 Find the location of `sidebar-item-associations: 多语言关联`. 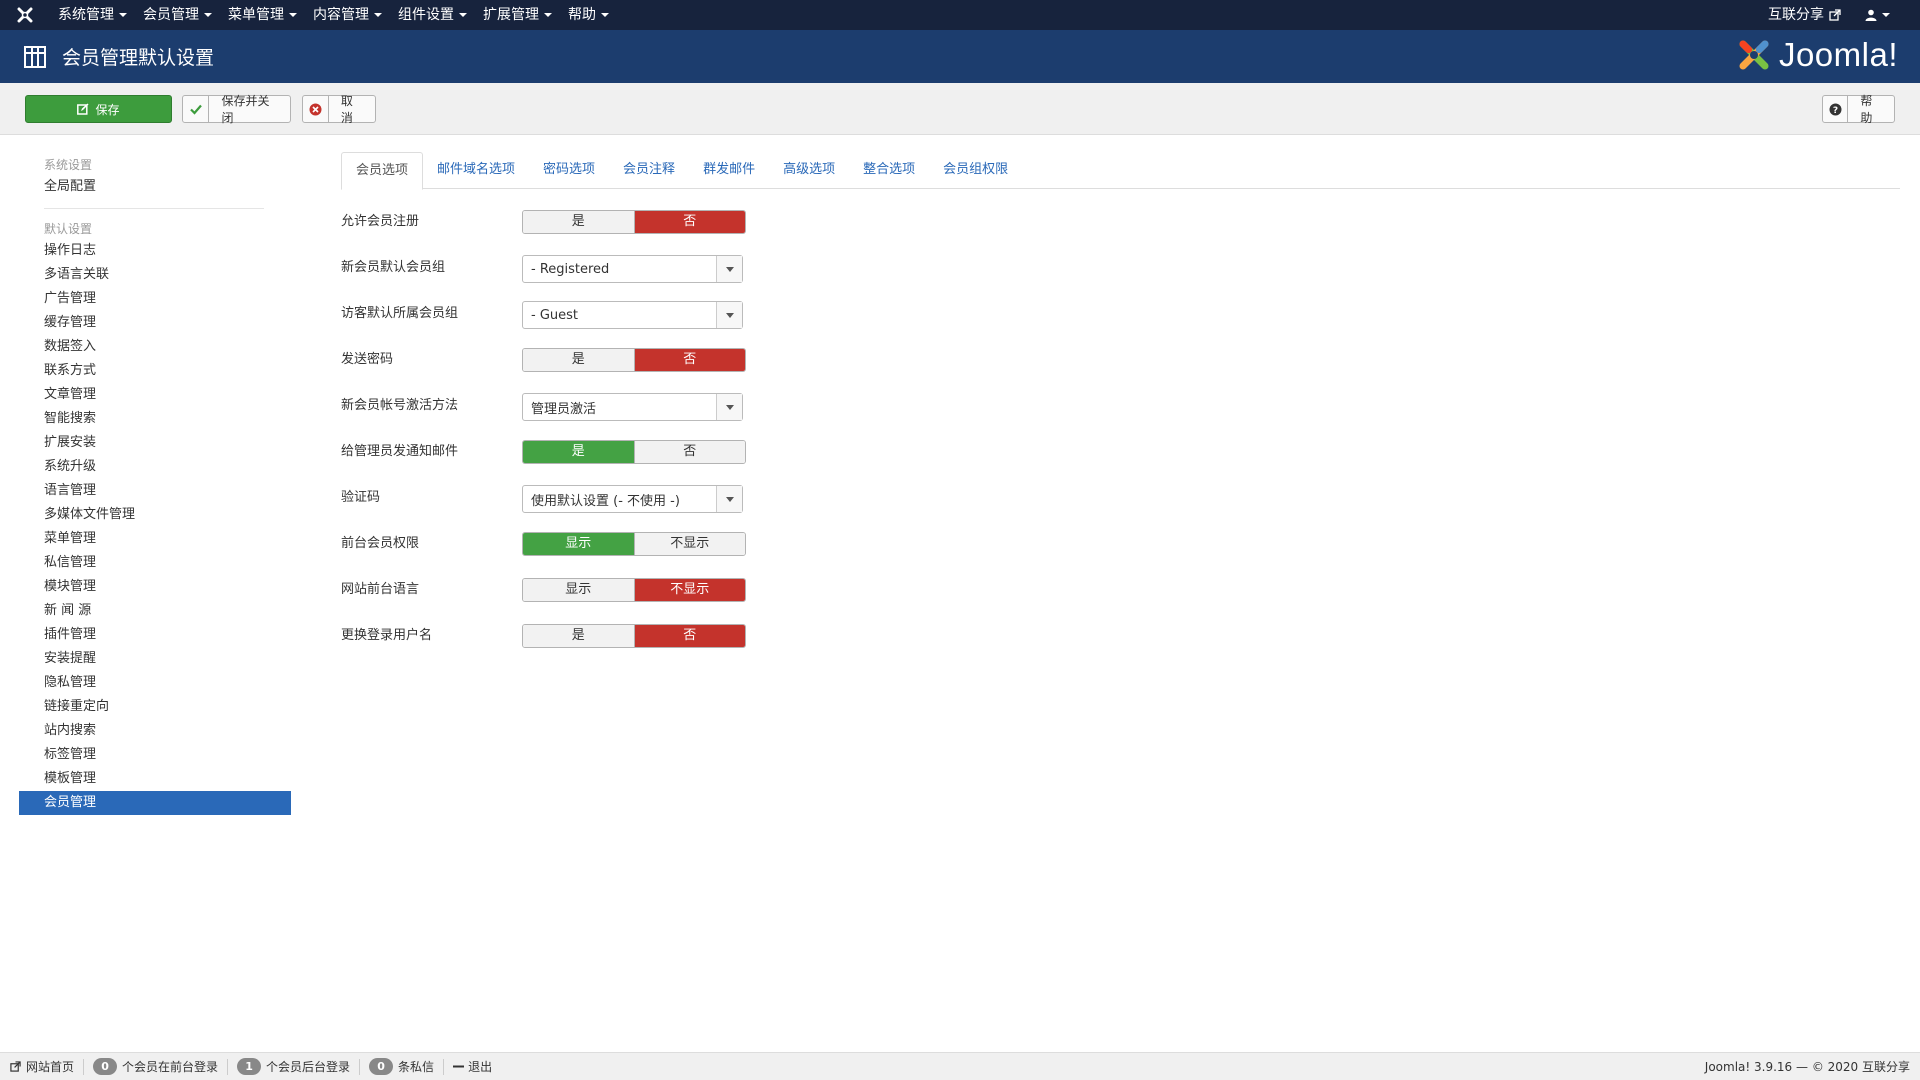

sidebar-item-associations: 多语言关联 is located at coordinates (155, 275).